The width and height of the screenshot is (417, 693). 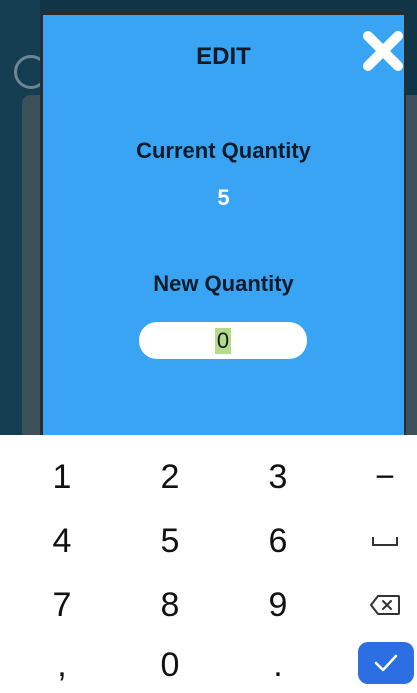 I want to click on new-quantity-input: 0, so click(x=223, y=340).